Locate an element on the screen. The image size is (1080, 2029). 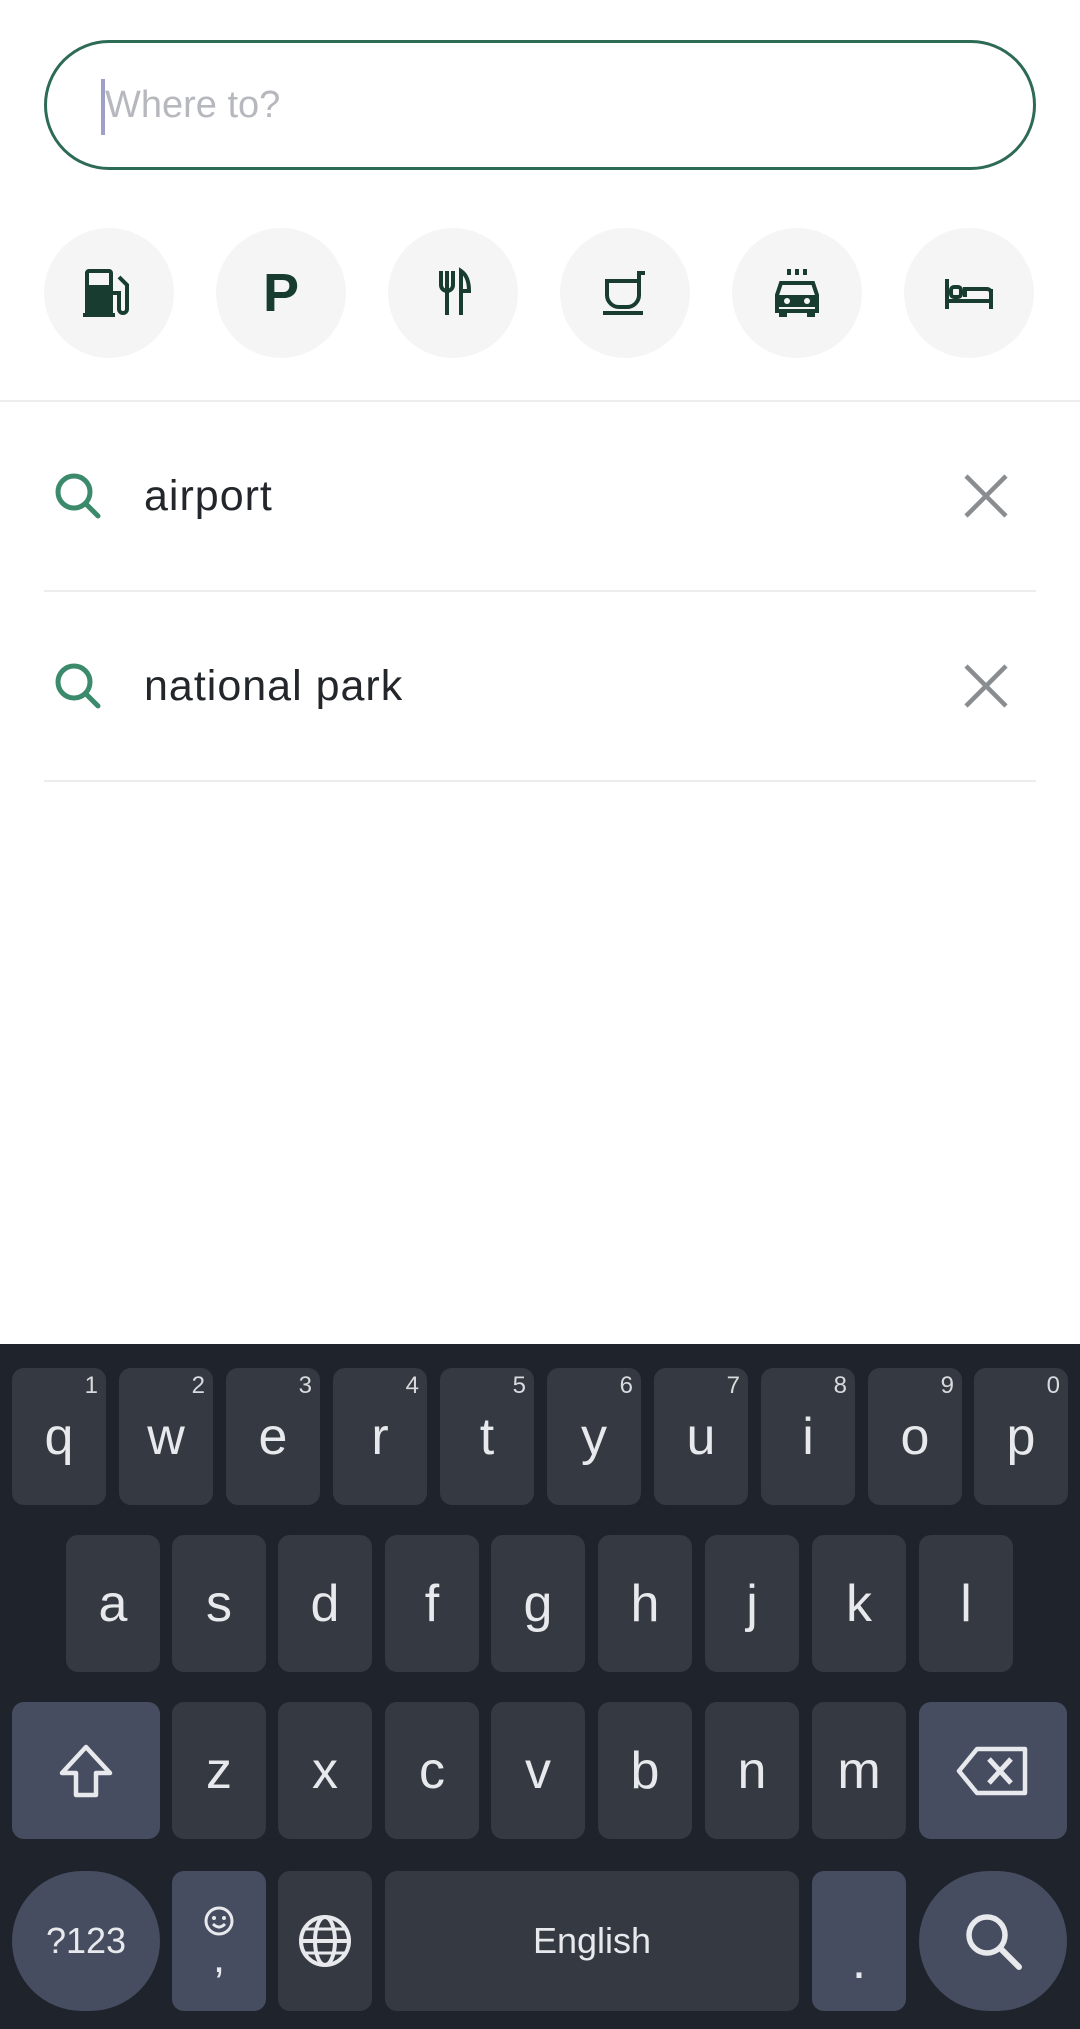
key-label: e is located at coordinates (273, 1436).